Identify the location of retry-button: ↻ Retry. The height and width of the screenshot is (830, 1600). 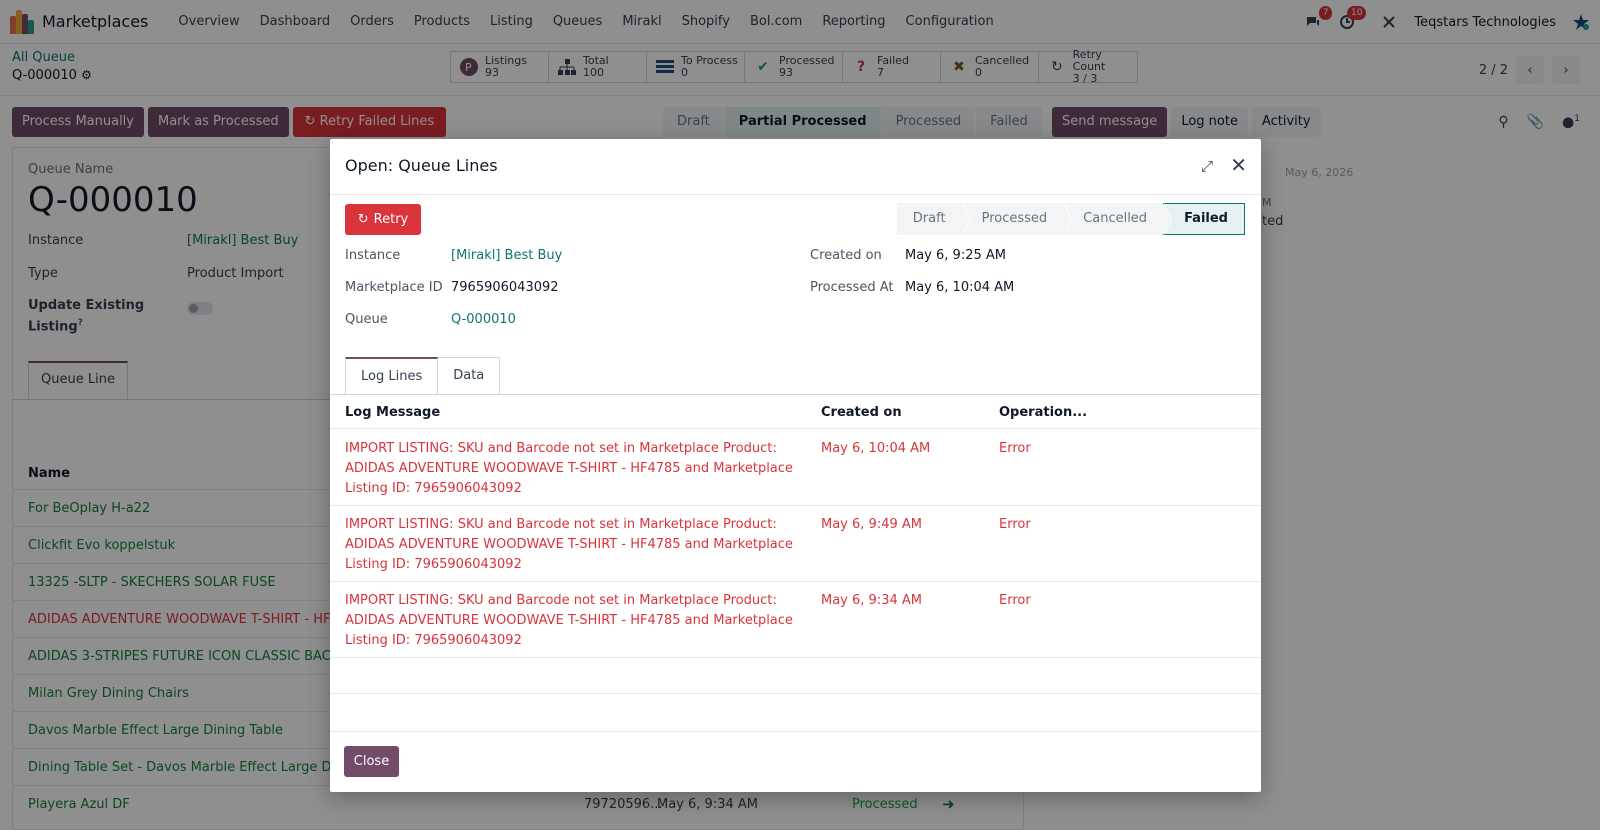
(383, 219).